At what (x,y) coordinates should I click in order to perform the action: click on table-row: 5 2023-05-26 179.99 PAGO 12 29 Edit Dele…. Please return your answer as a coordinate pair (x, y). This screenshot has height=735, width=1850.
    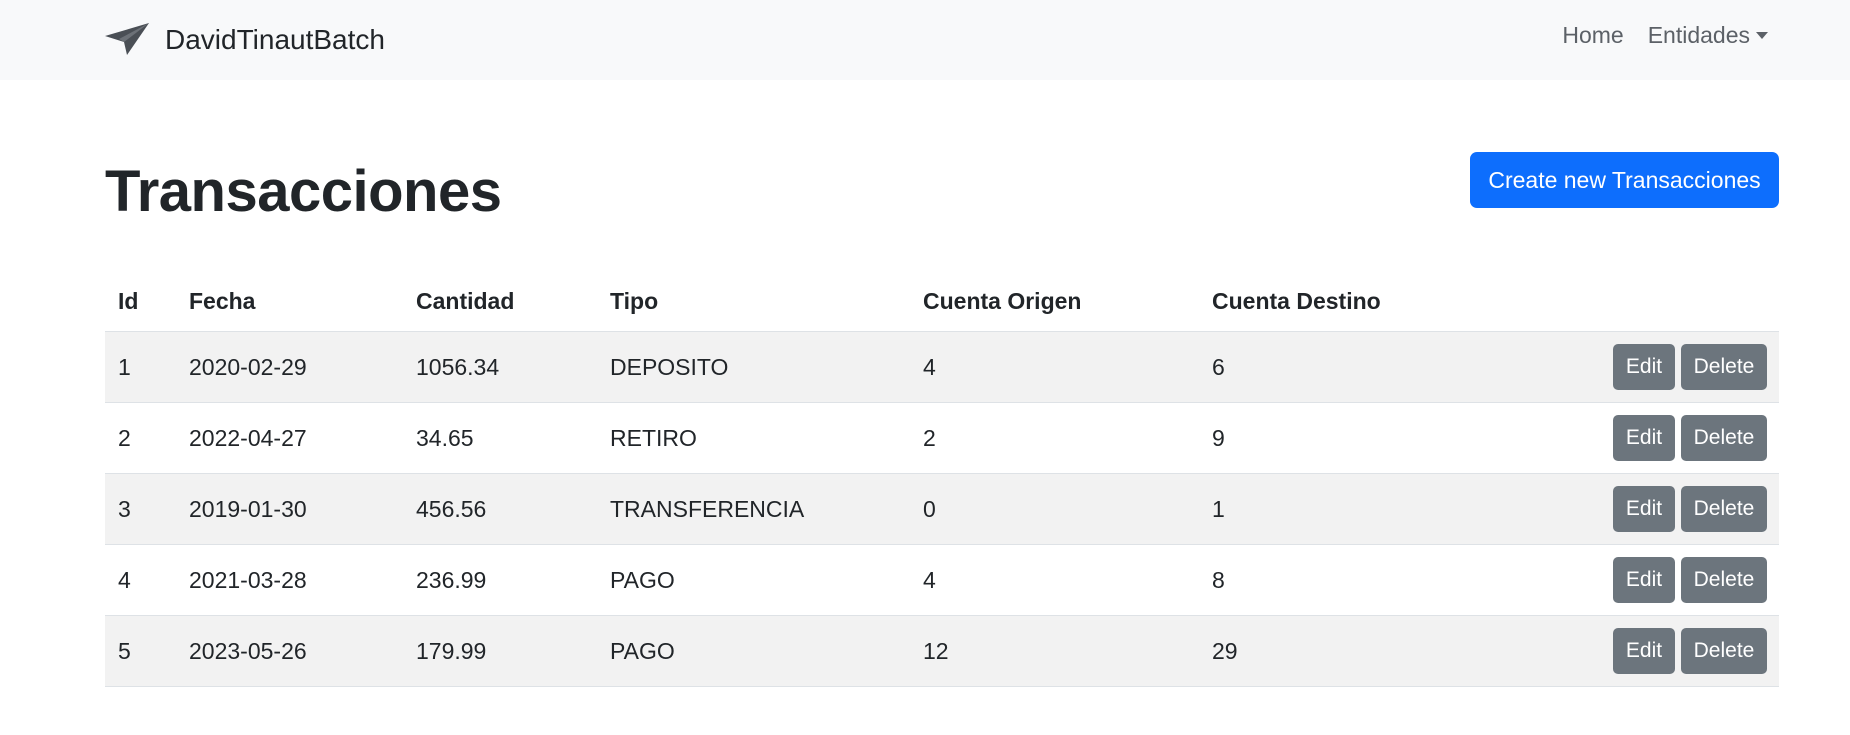
    Looking at the image, I should click on (942, 651).